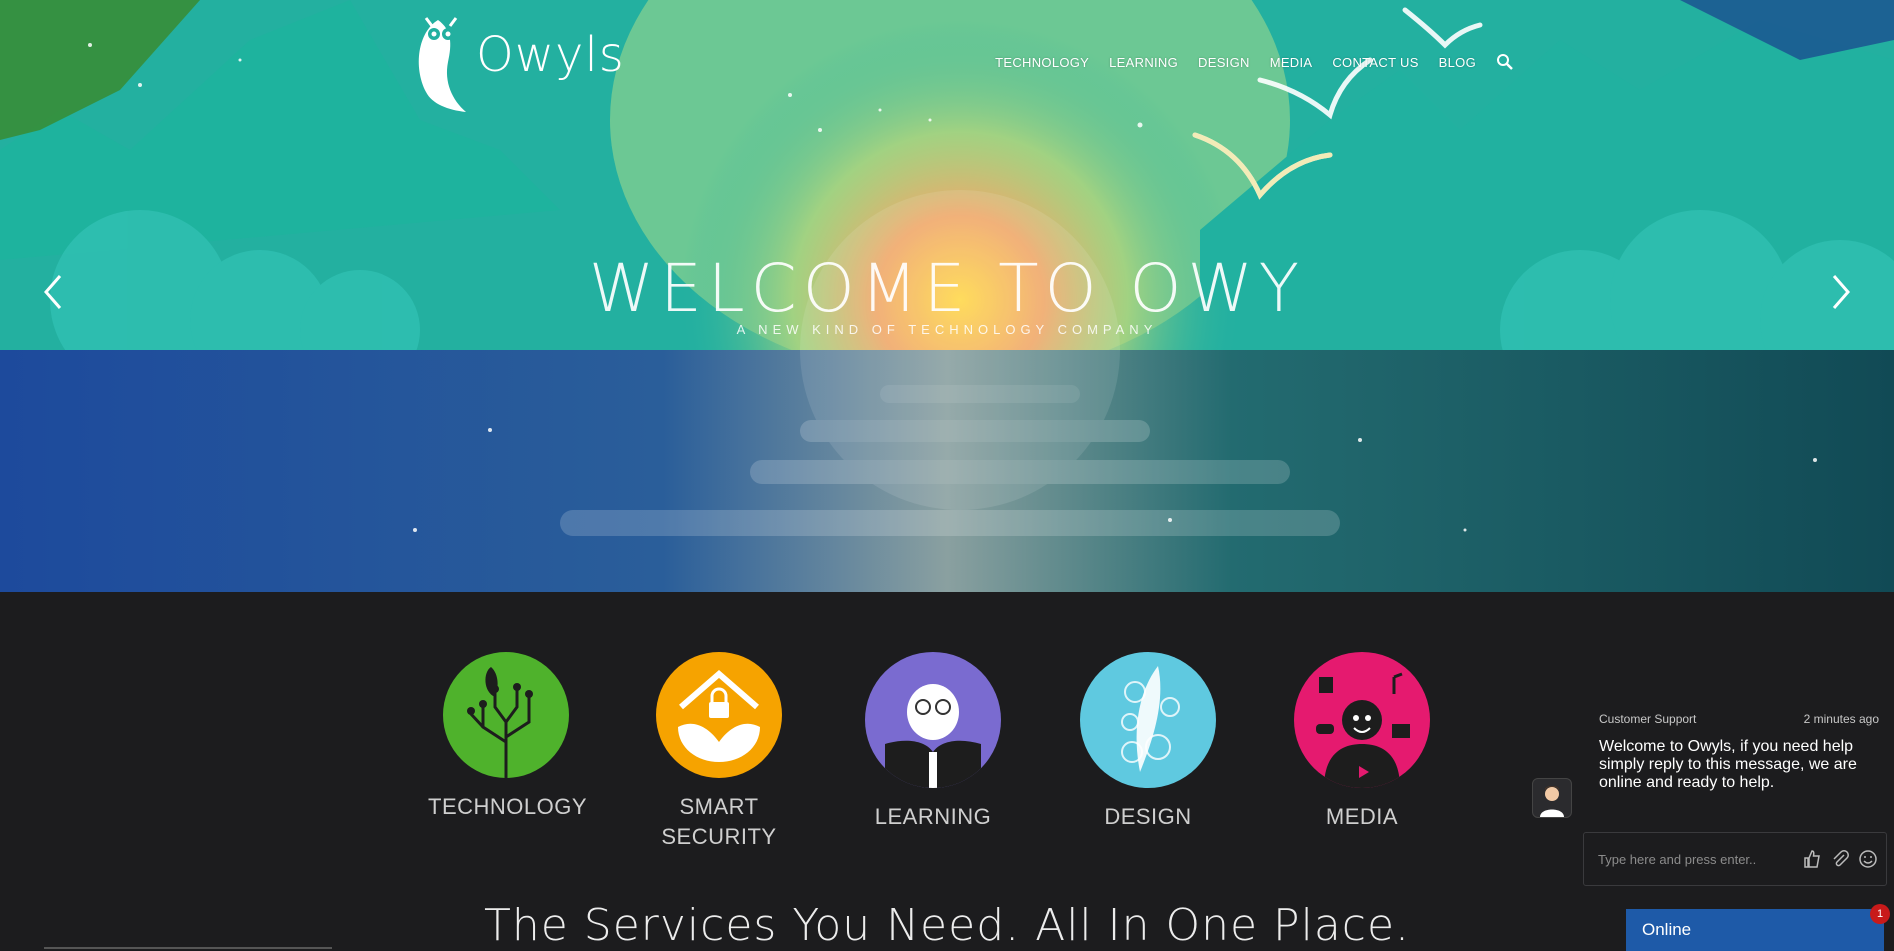 This screenshot has width=1894, height=951. I want to click on agent-avatar, so click(1552, 798).